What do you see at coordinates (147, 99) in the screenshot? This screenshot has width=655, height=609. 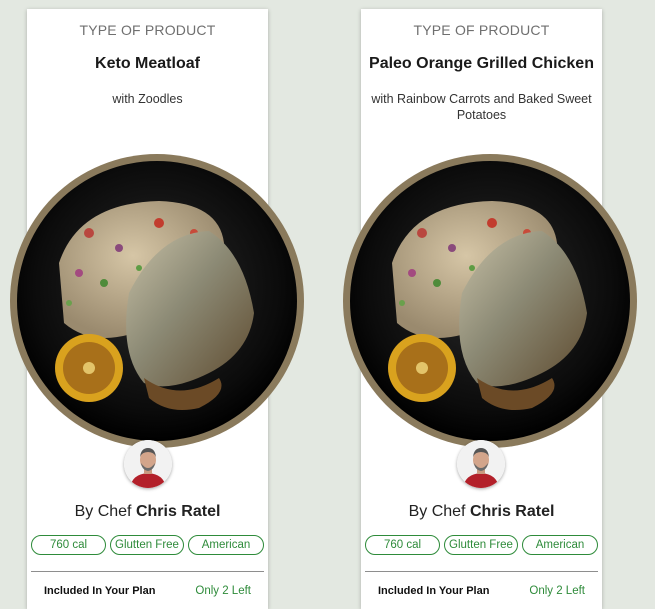 I see `product-subtitle: with Zoodles` at bounding box center [147, 99].